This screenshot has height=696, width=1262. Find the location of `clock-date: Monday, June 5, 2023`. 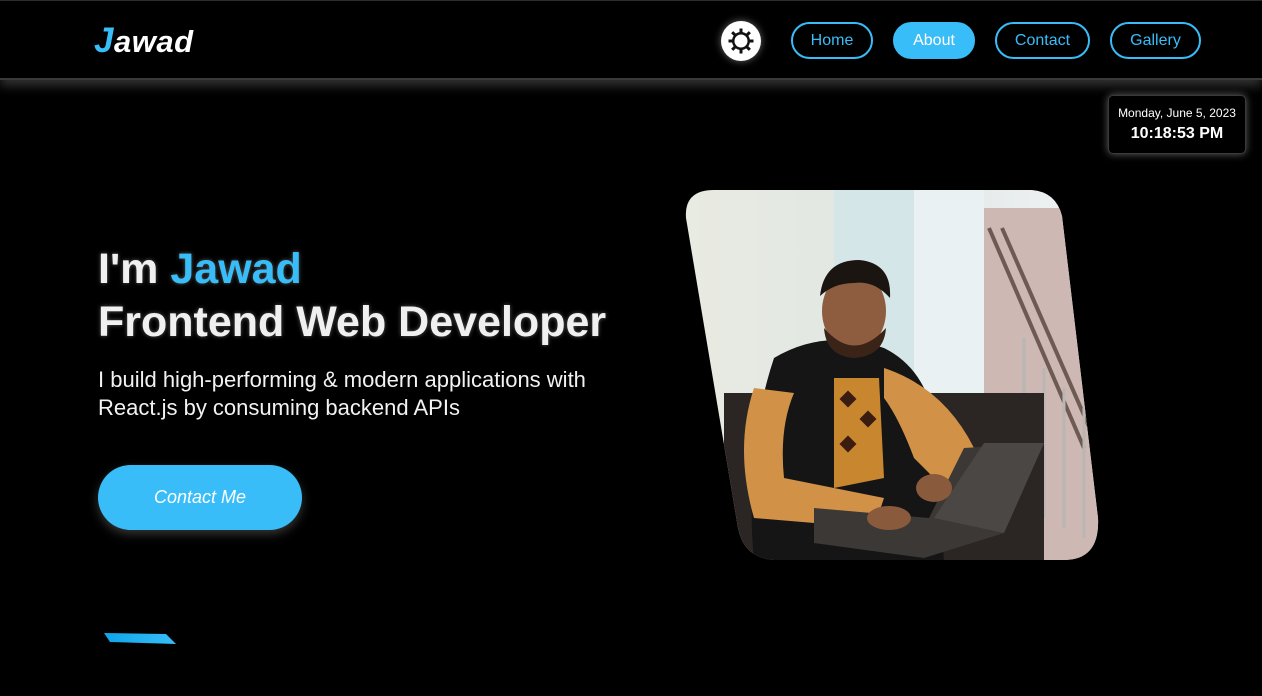

clock-date: Monday, June 5, 2023 is located at coordinates (1177, 113).